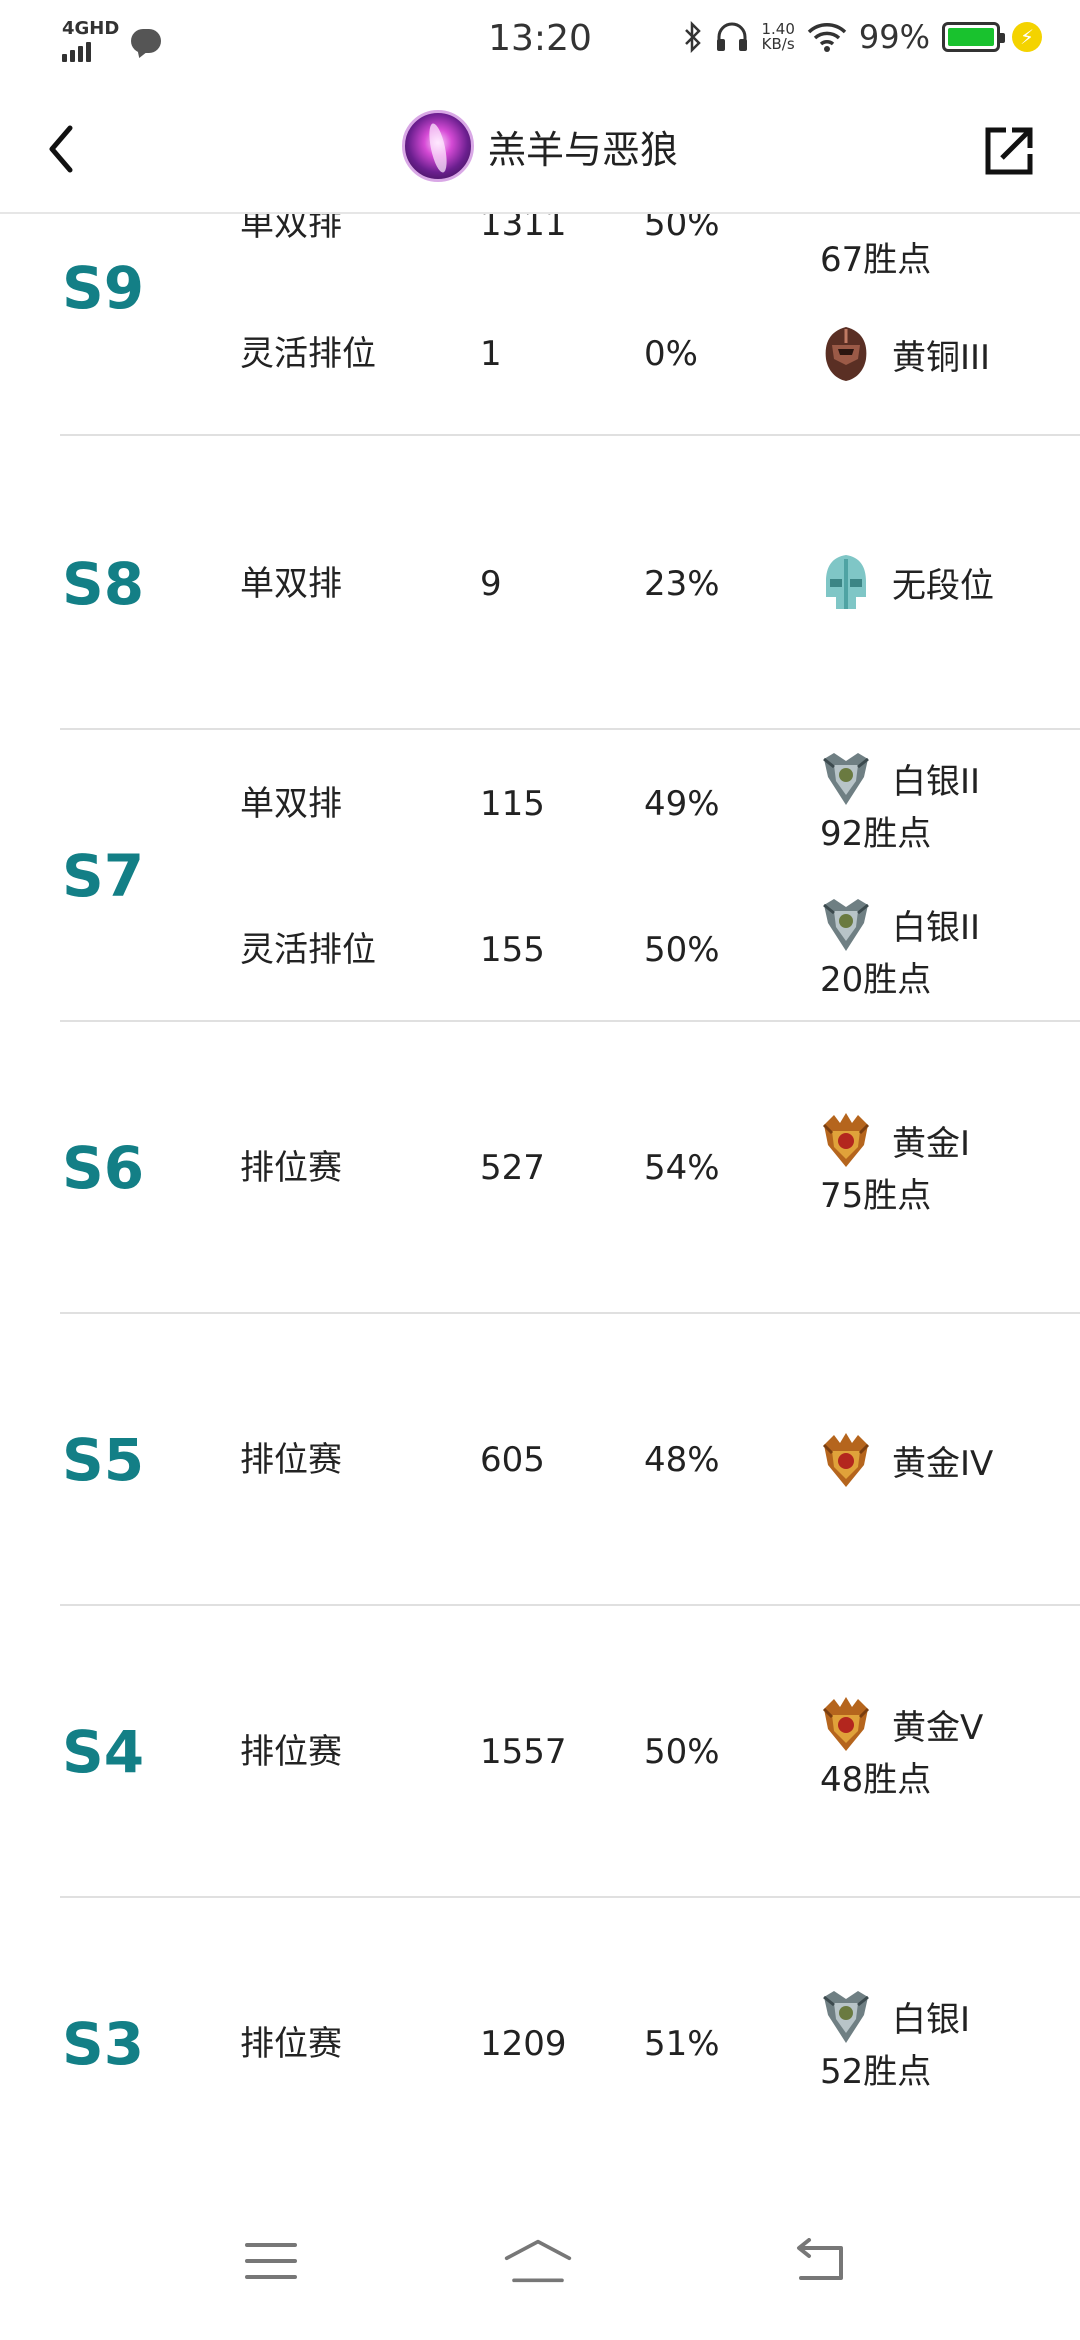  I want to click on home-nav-button, so click(538, 2261).